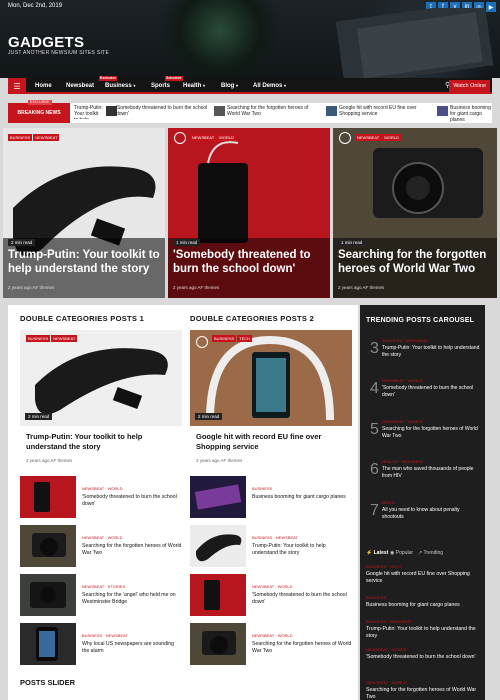  Describe the element at coordinates (352, 242) in the screenshot. I see `read-time: 1 min read` at that location.